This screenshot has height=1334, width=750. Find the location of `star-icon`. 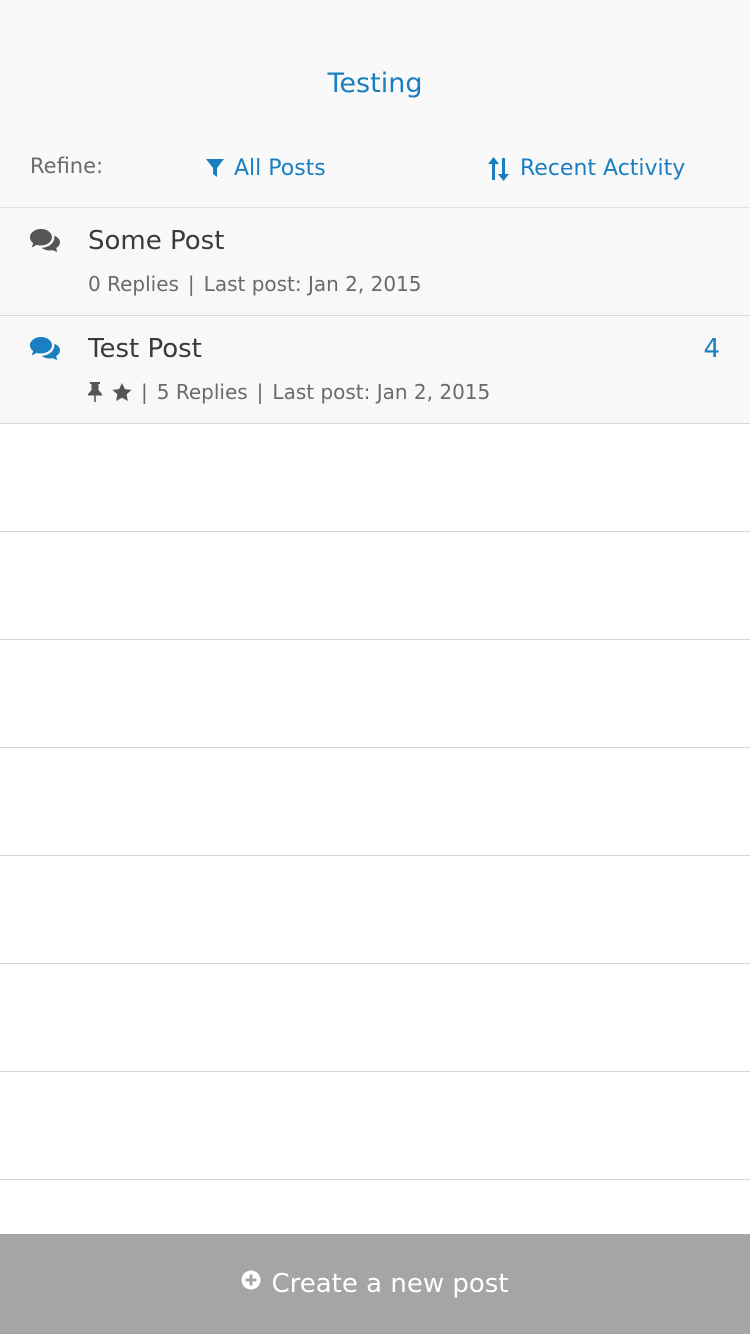

star-icon is located at coordinates (122, 391).